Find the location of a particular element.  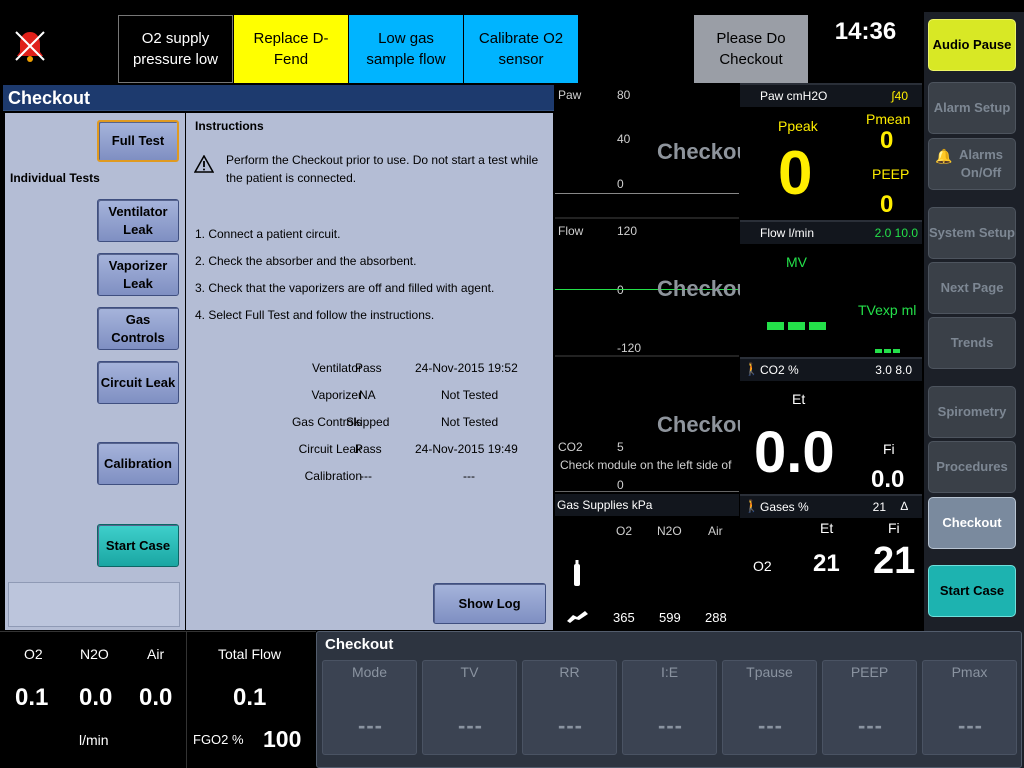

procedures-button: Procedures is located at coordinates (972, 467).